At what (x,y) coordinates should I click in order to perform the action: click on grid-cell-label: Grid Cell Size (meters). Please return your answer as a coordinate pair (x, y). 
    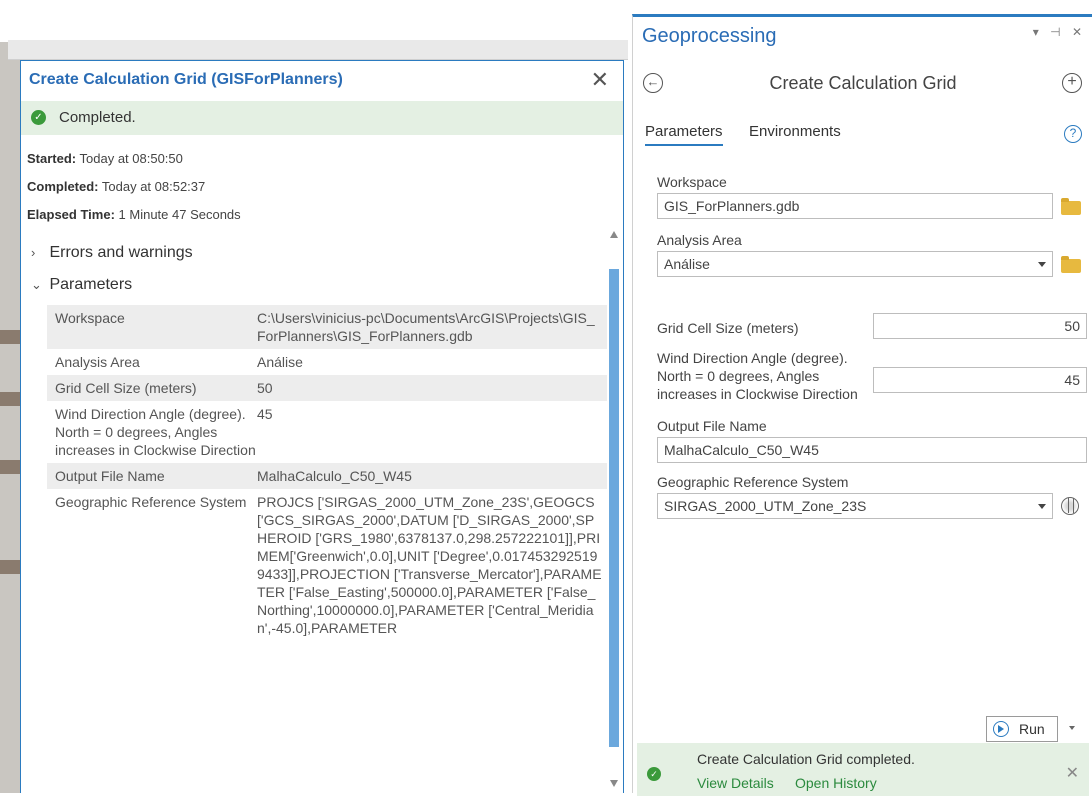
    Looking at the image, I should click on (728, 328).